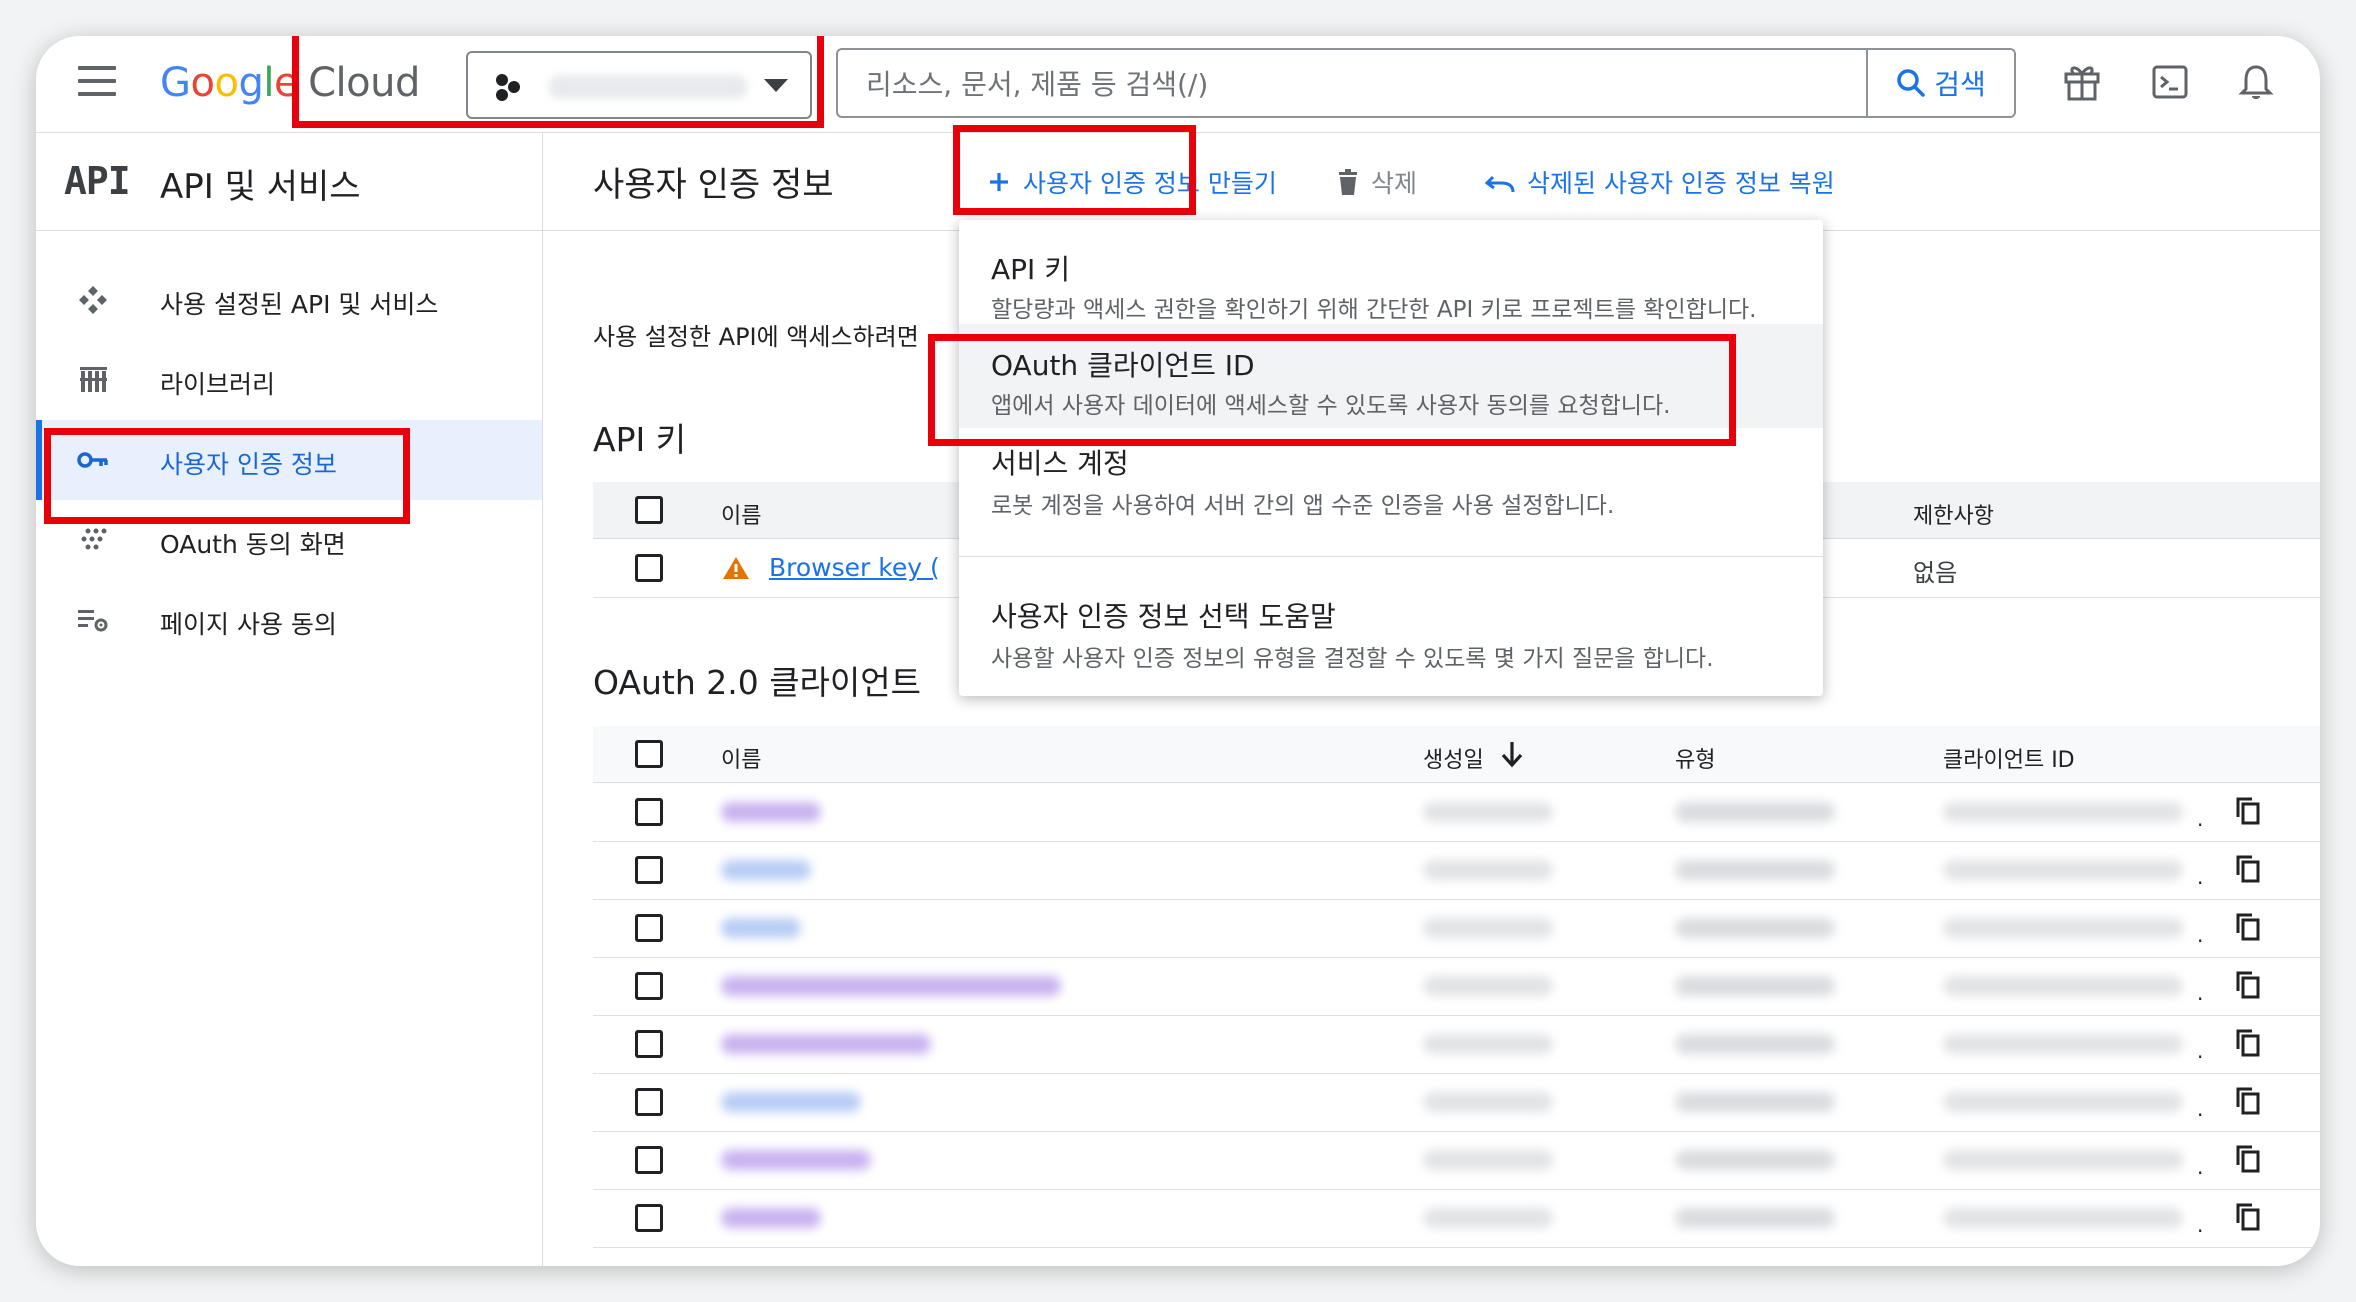 The image size is (2356, 1302). Describe the element at coordinates (289, 380) in the screenshot. I see `sidebar-item-library: 라이브러리` at that location.